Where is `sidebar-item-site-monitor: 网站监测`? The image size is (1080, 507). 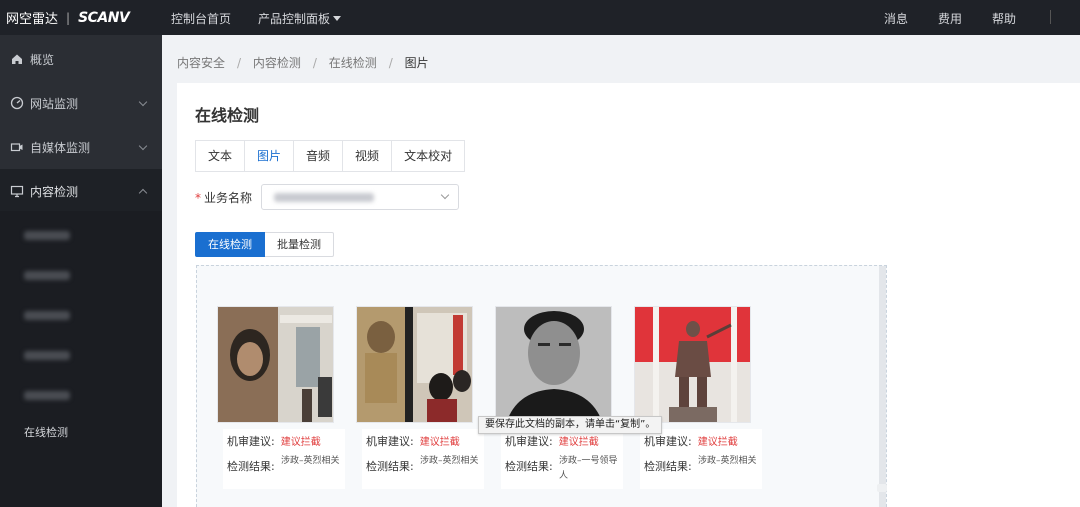 sidebar-item-site-monitor: 网站监测 is located at coordinates (81, 103).